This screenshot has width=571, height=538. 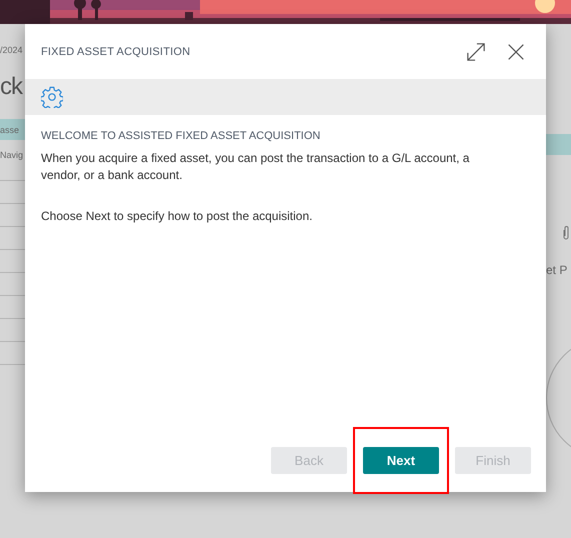 I want to click on navigation-text: Navig, so click(x=12, y=155).